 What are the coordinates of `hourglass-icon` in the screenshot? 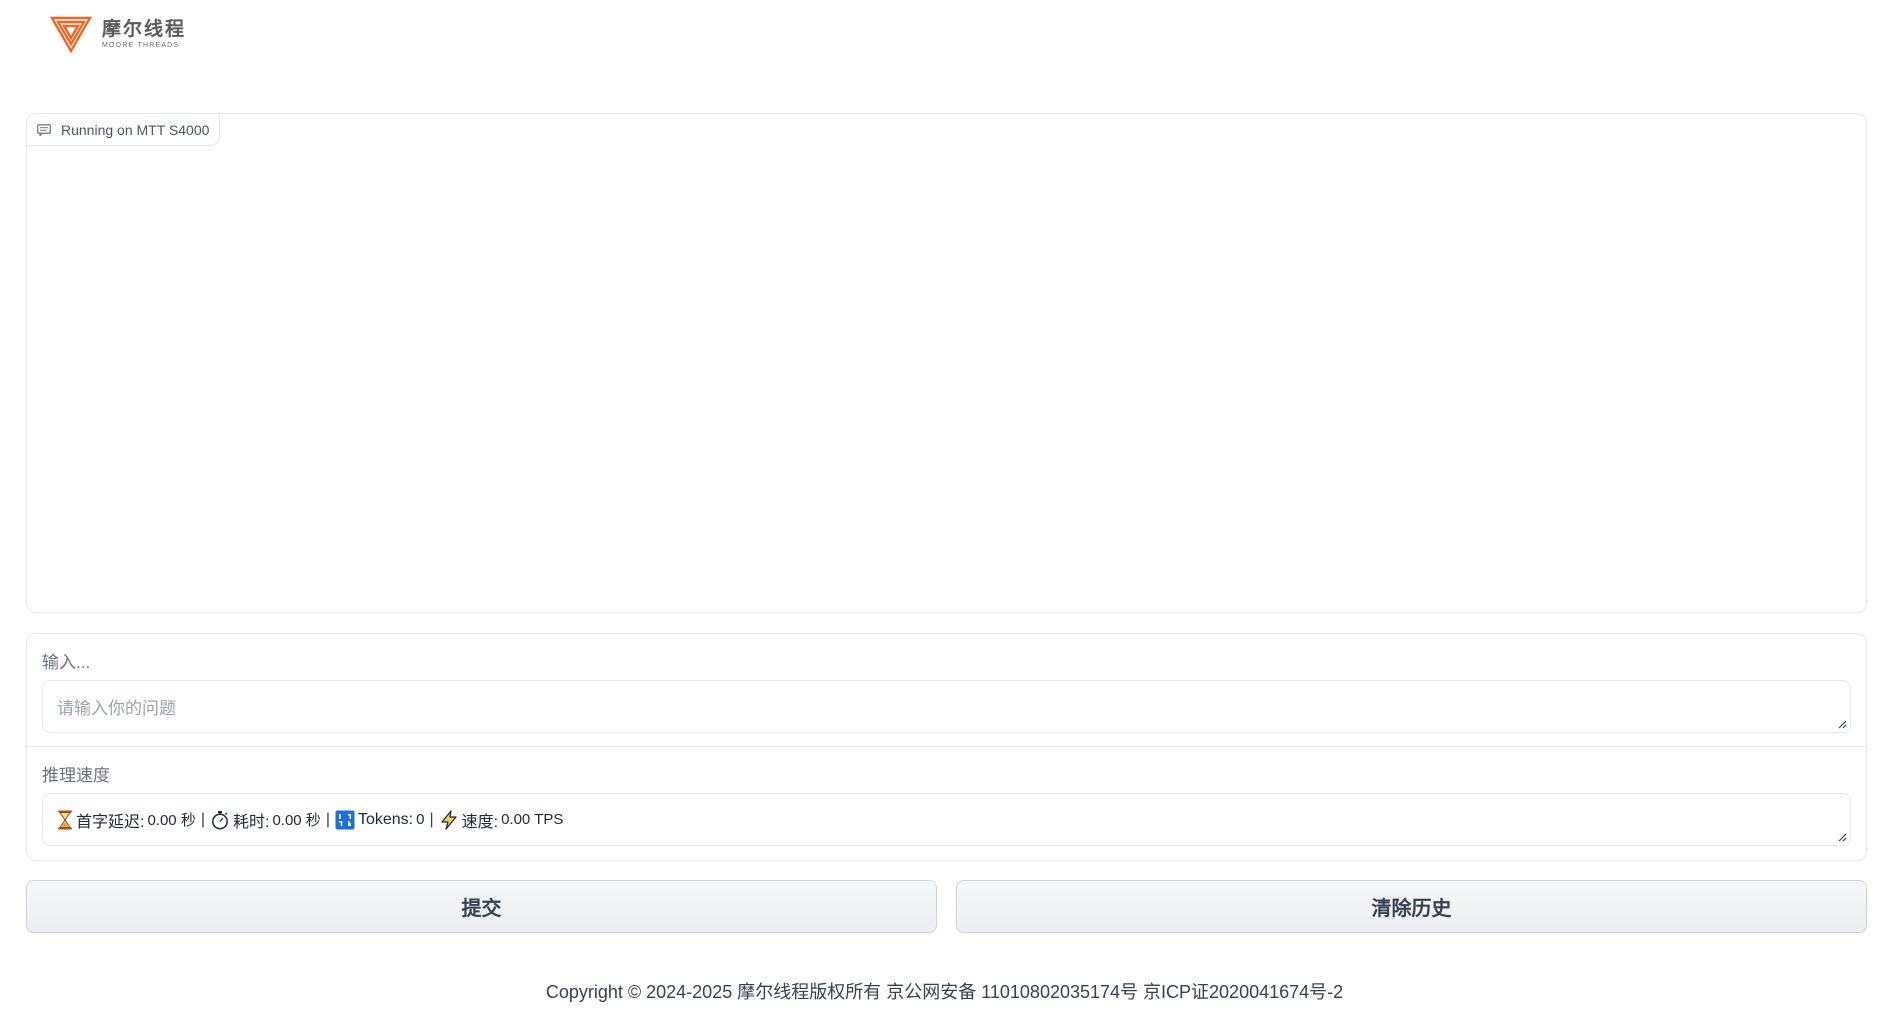 It's located at (65, 819).